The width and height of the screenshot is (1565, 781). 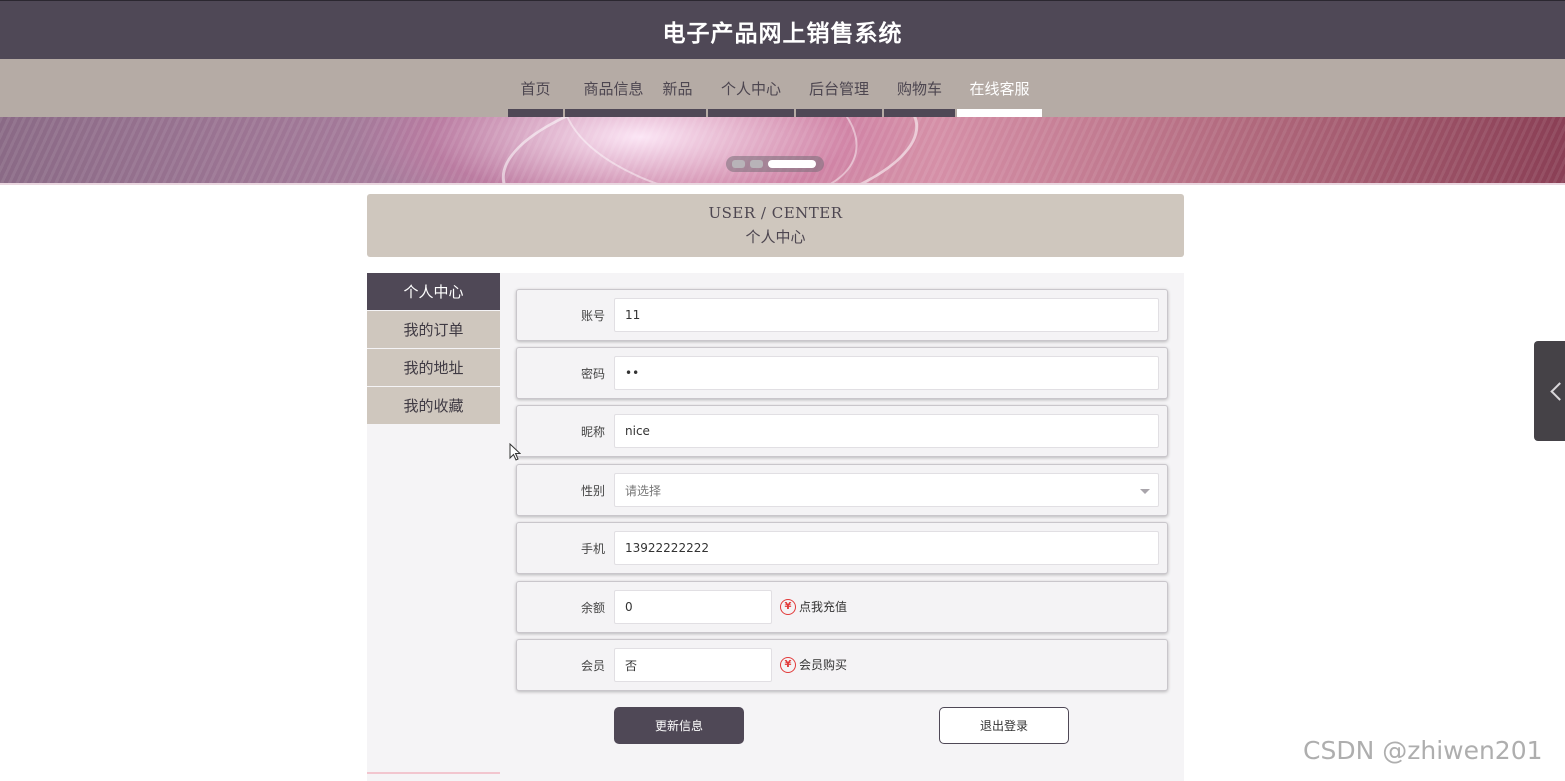 What do you see at coordinates (823, 607) in the screenshot?
I see `recharge-link-label: 点我充值` at bounding box center [823, 607].